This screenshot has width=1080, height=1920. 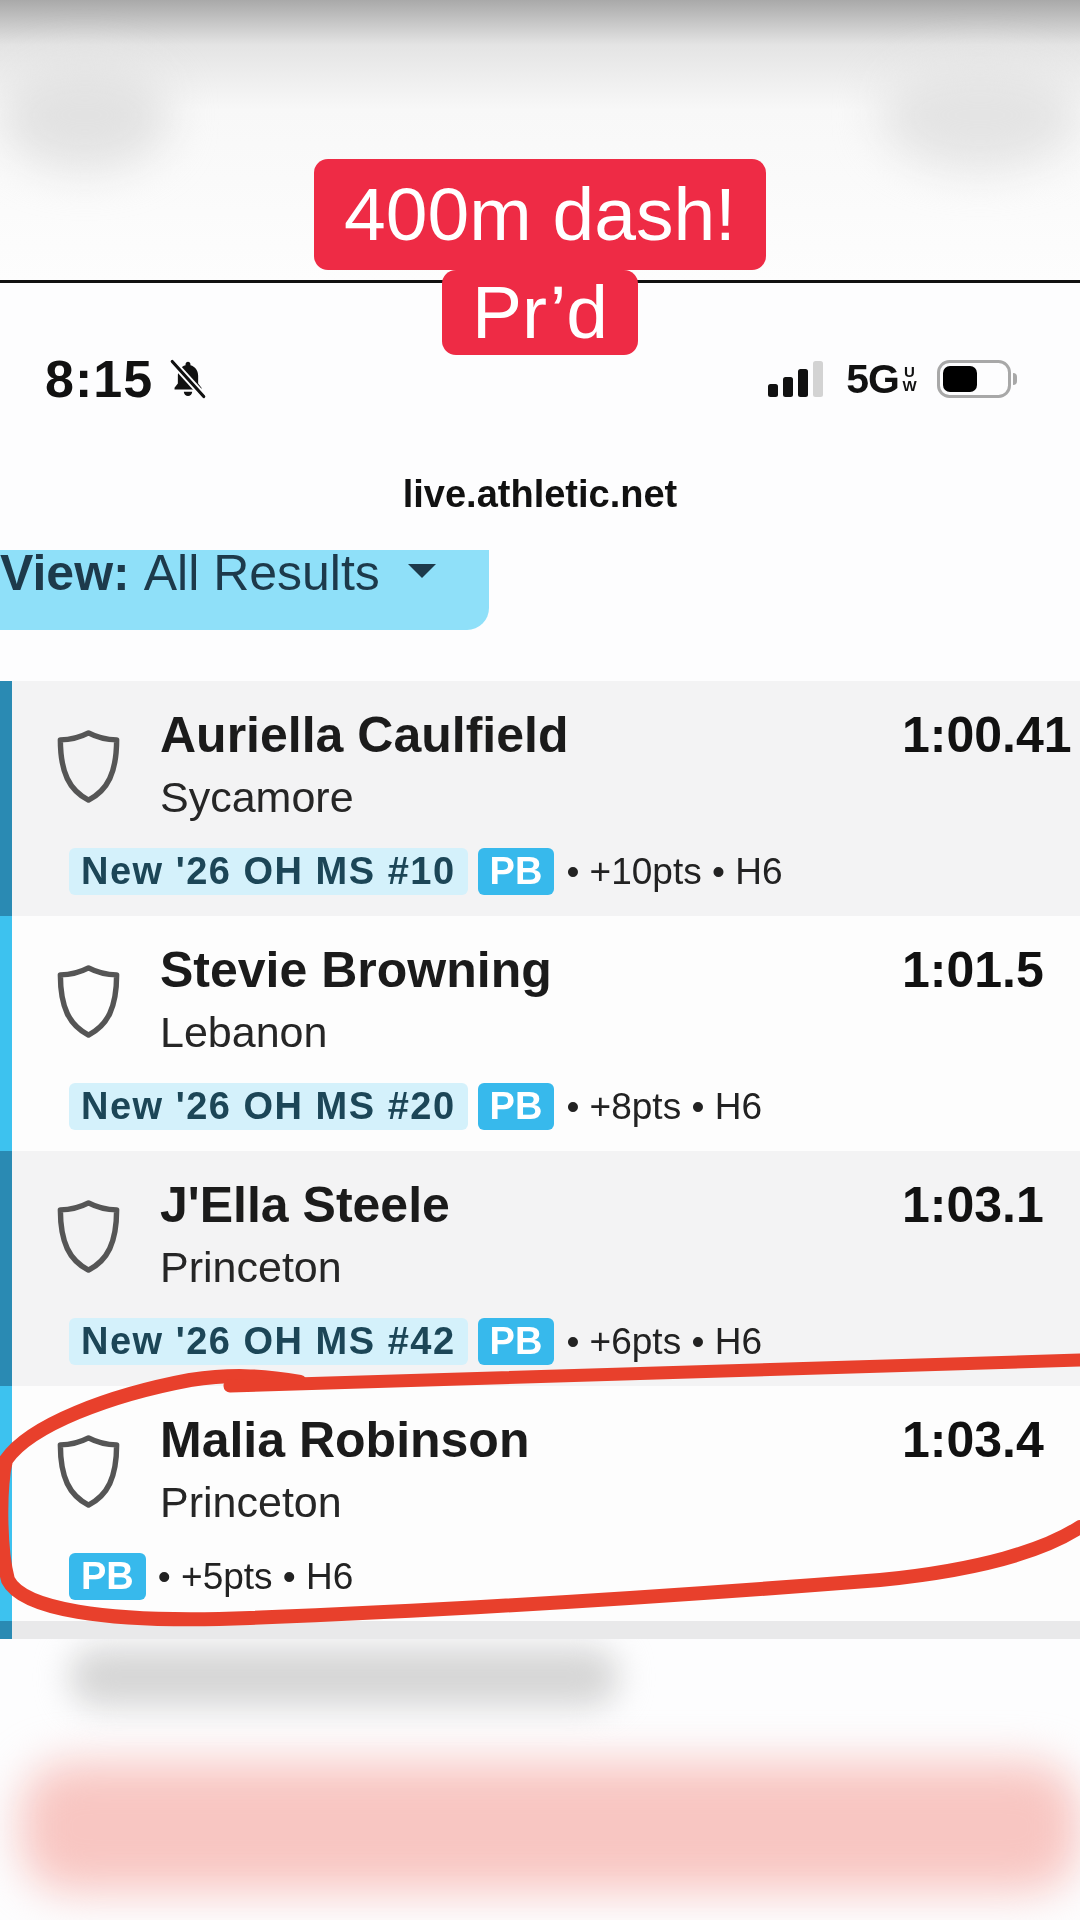 What do you see at coordinates (987, 735) in the screenshot?
I see `result-time: 1:00.41` at bounding box center [987, 735].